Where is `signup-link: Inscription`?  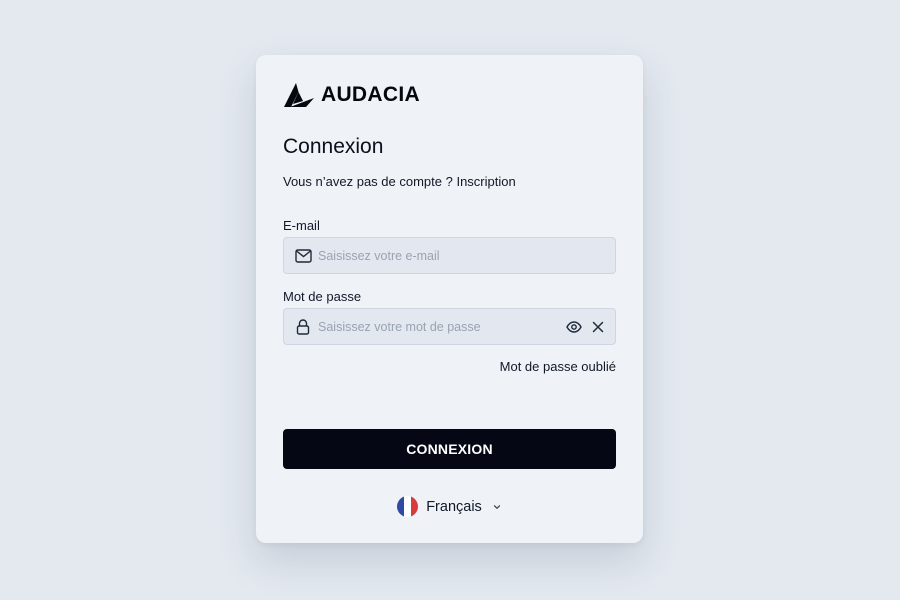 signup-link: Inscription is located at coordinates (485, 181).